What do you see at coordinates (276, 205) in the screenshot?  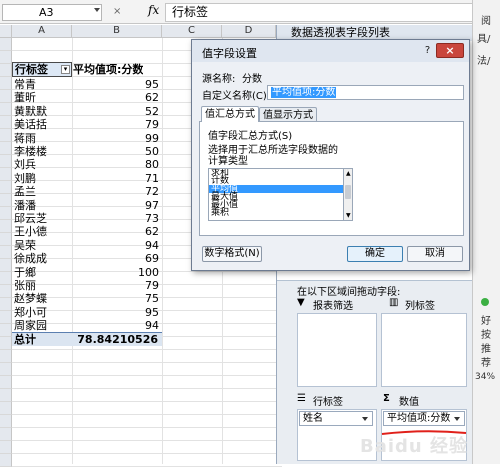 I see `function-option: 最小值` at bounding box center [276, 205].